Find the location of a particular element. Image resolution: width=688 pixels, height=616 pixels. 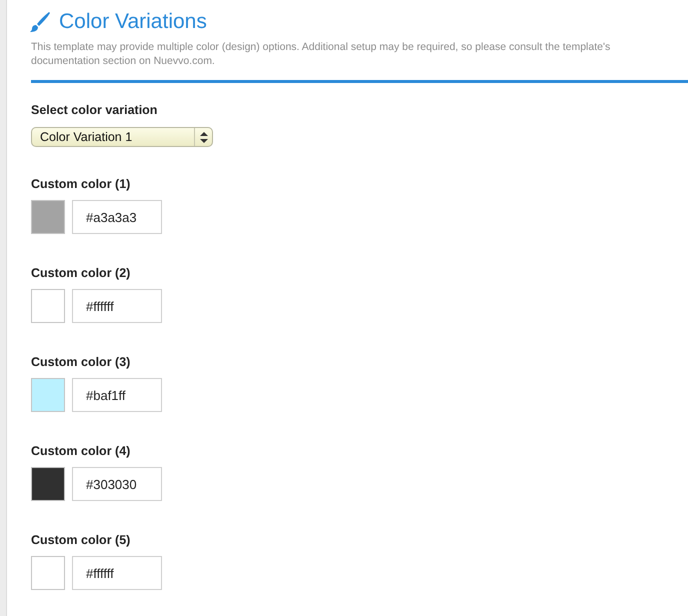

field-label: Custom color (5) is located at coordinates (81, 540).